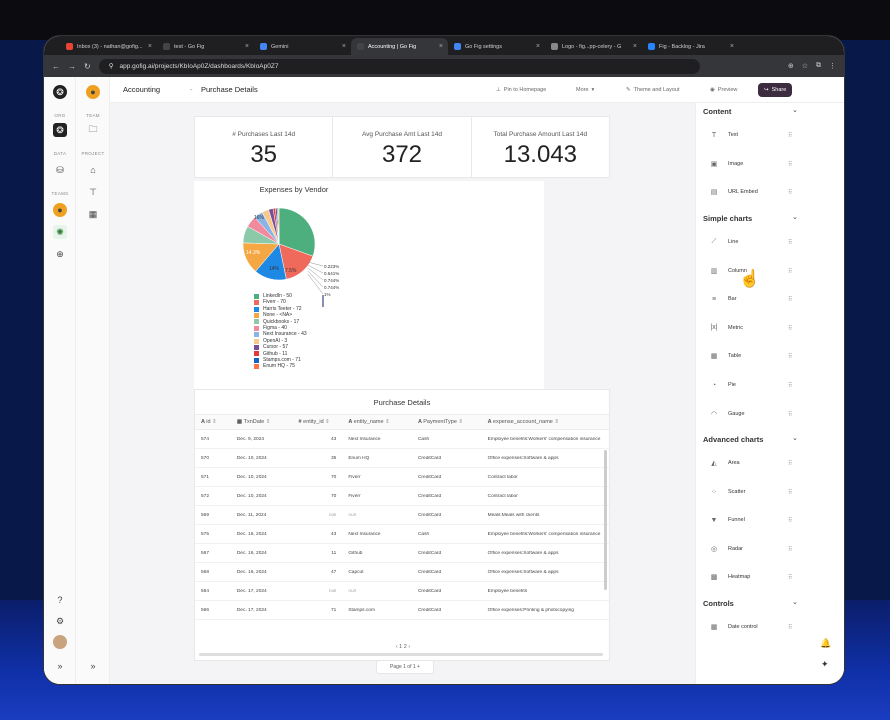 The image size is (890, 720). I want to click on app-logo-icon: ❂, so click(60, 92).